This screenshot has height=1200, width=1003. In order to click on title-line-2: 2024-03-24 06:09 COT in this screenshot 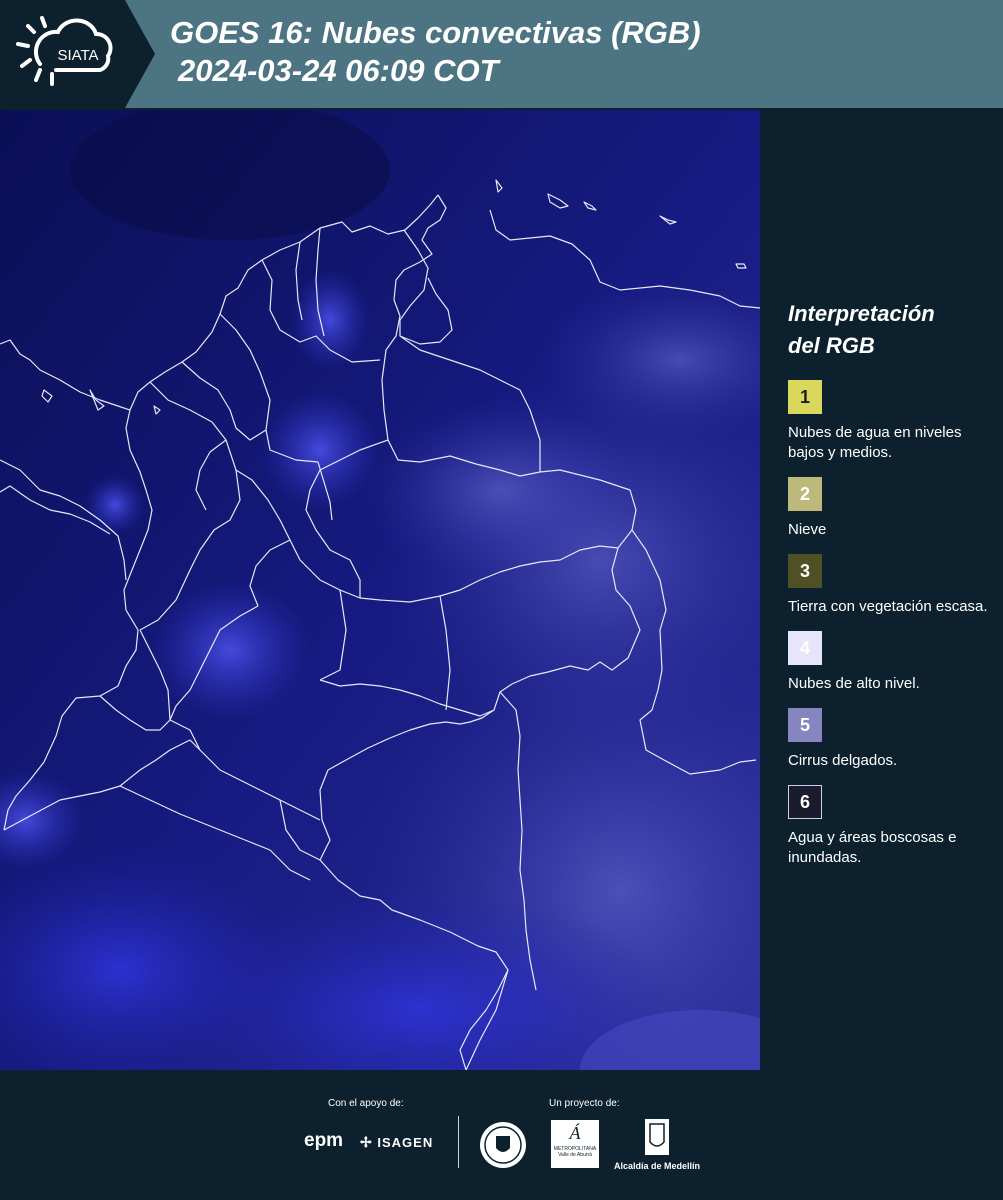, I will do `click(338, 70)`.